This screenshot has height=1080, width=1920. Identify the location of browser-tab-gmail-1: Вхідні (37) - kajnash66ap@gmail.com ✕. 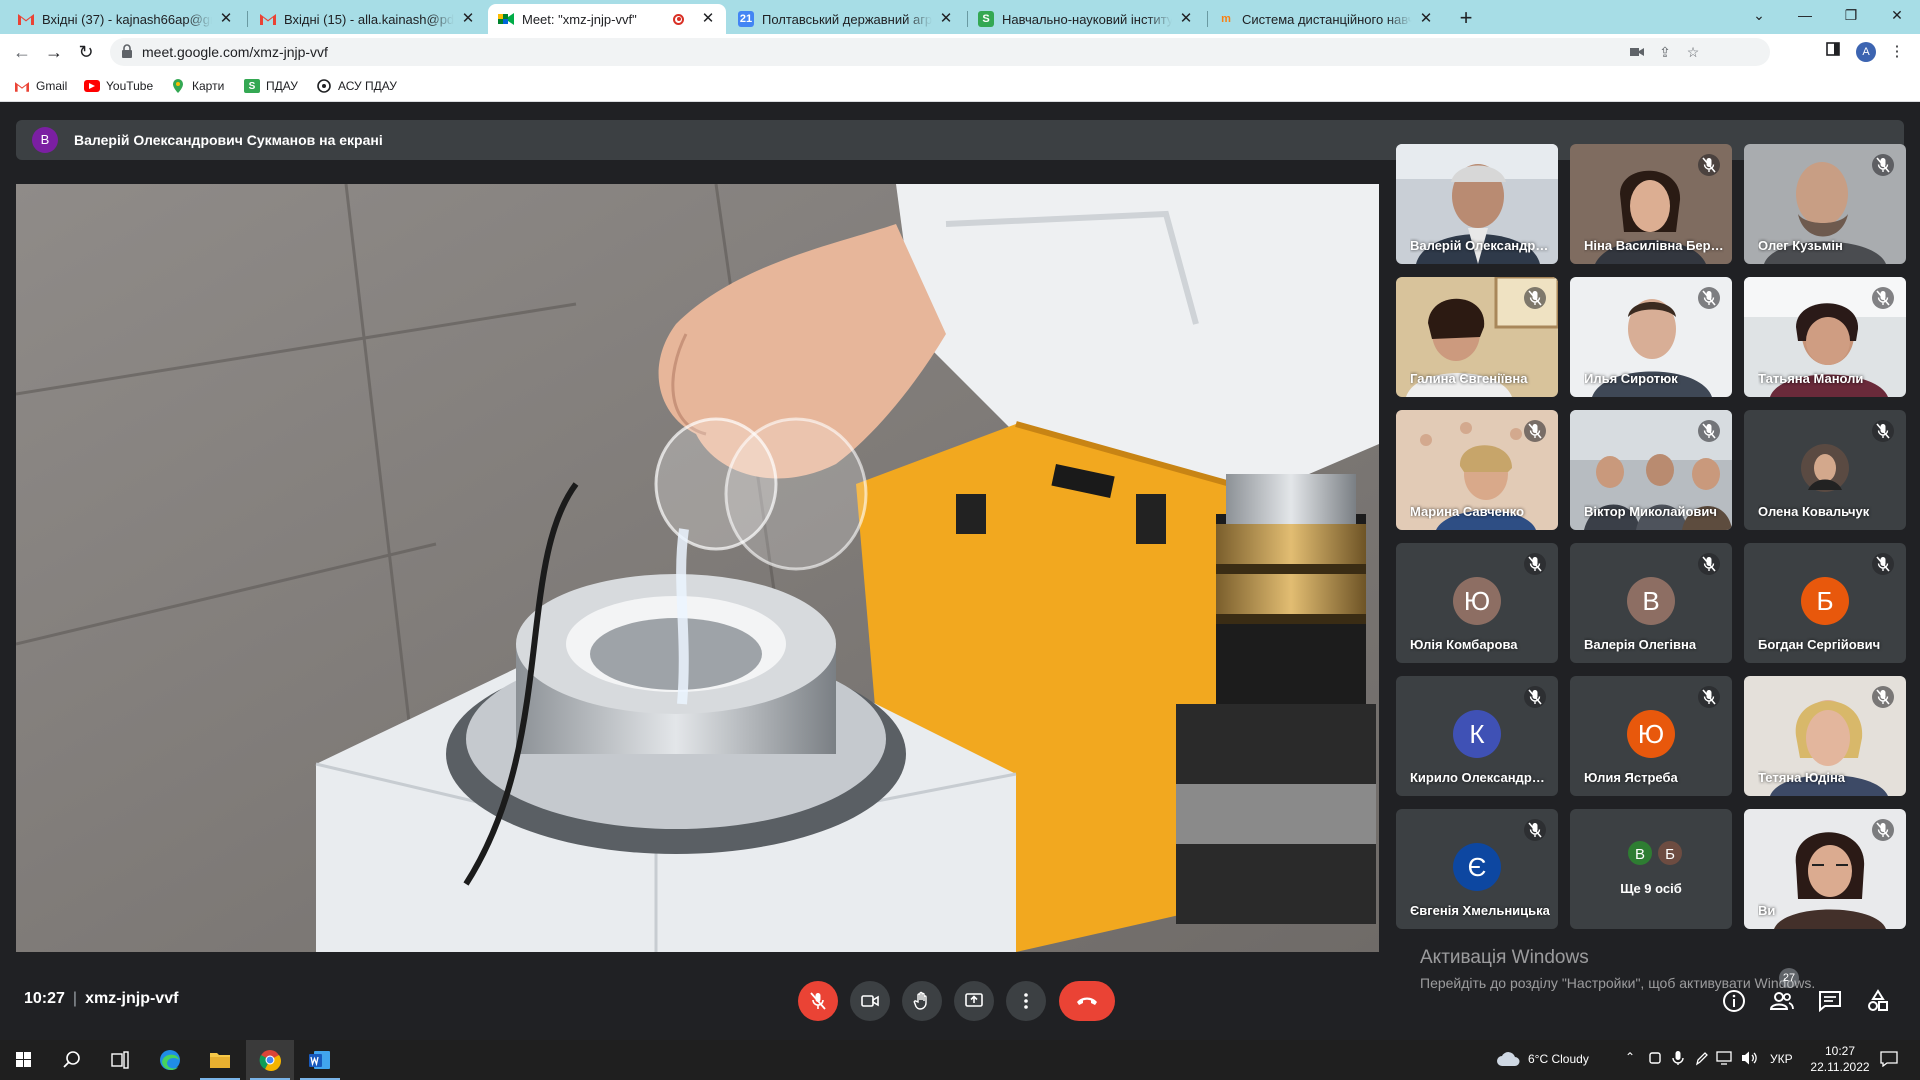
(126, 19).